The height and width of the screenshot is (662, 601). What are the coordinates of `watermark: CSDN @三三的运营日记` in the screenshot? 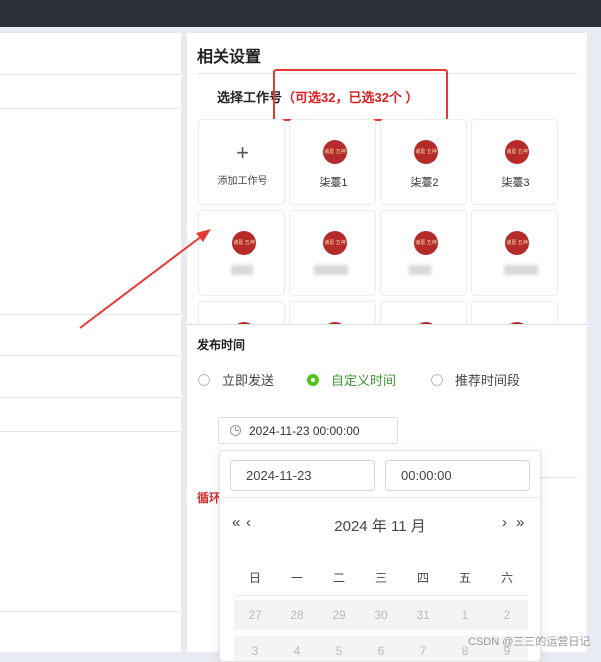 It's located at (529, 642).